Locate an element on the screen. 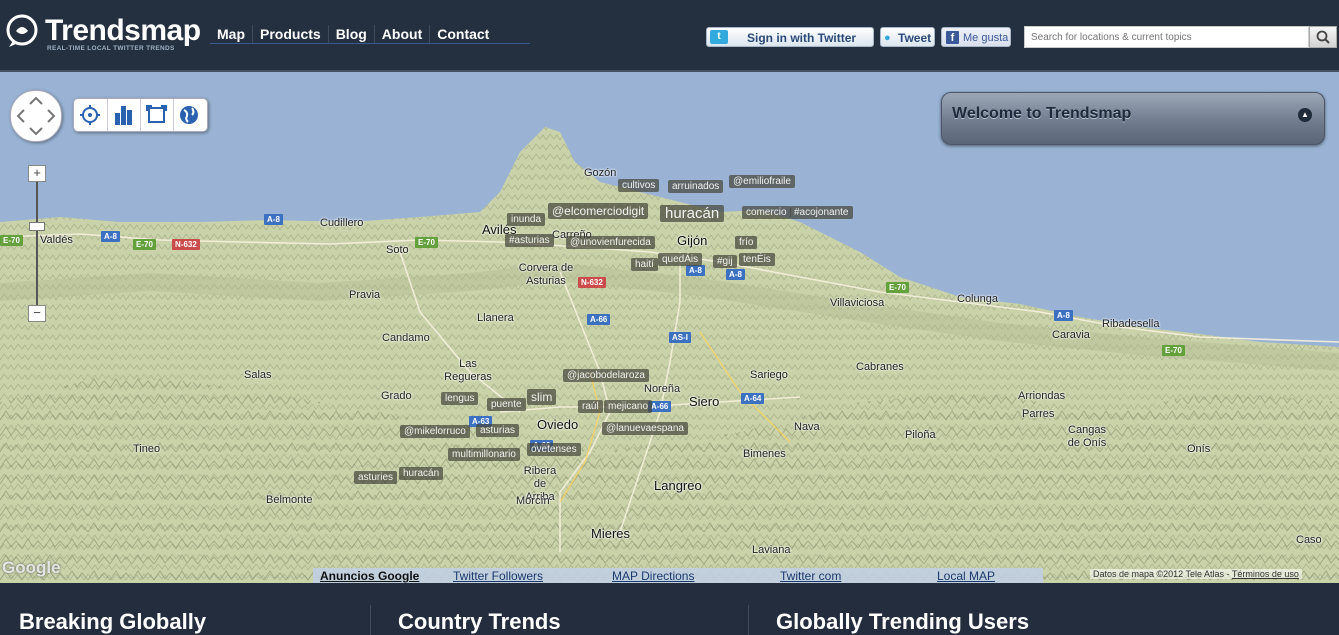 Image resolution: width=1339 pixels, height=635 pixels. nav-about: About is located at coordinates (403, 34).